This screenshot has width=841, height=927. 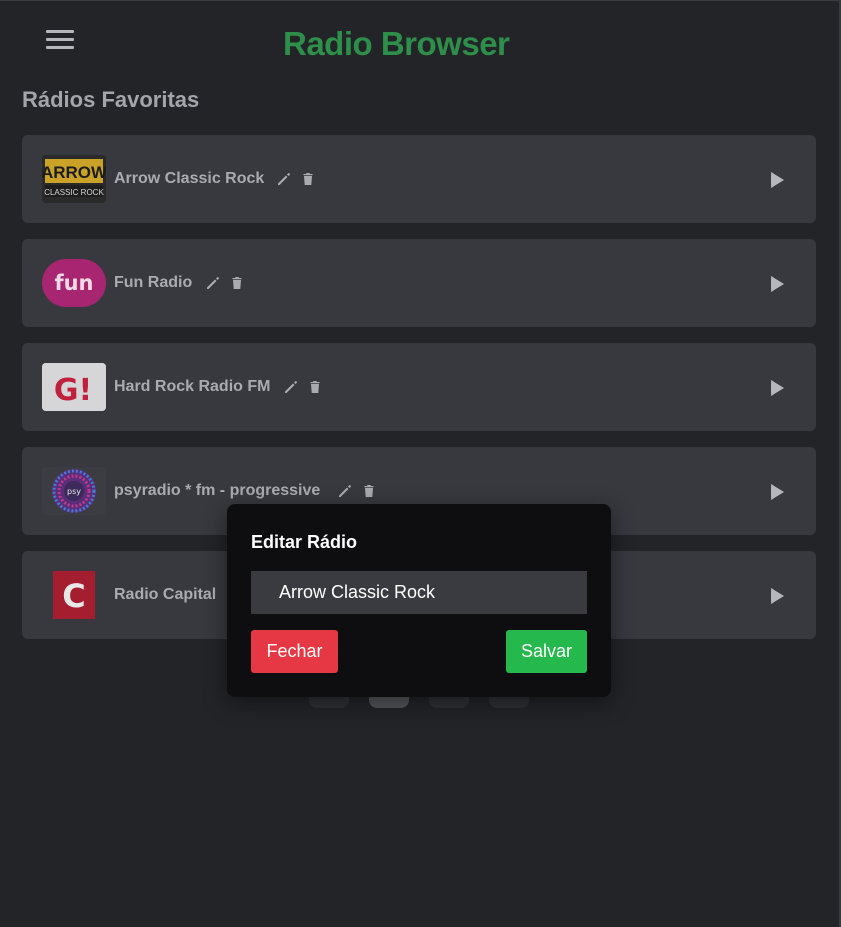 I want to click on station-name: Arrow Classic Rock, so click(x=189, y=178).